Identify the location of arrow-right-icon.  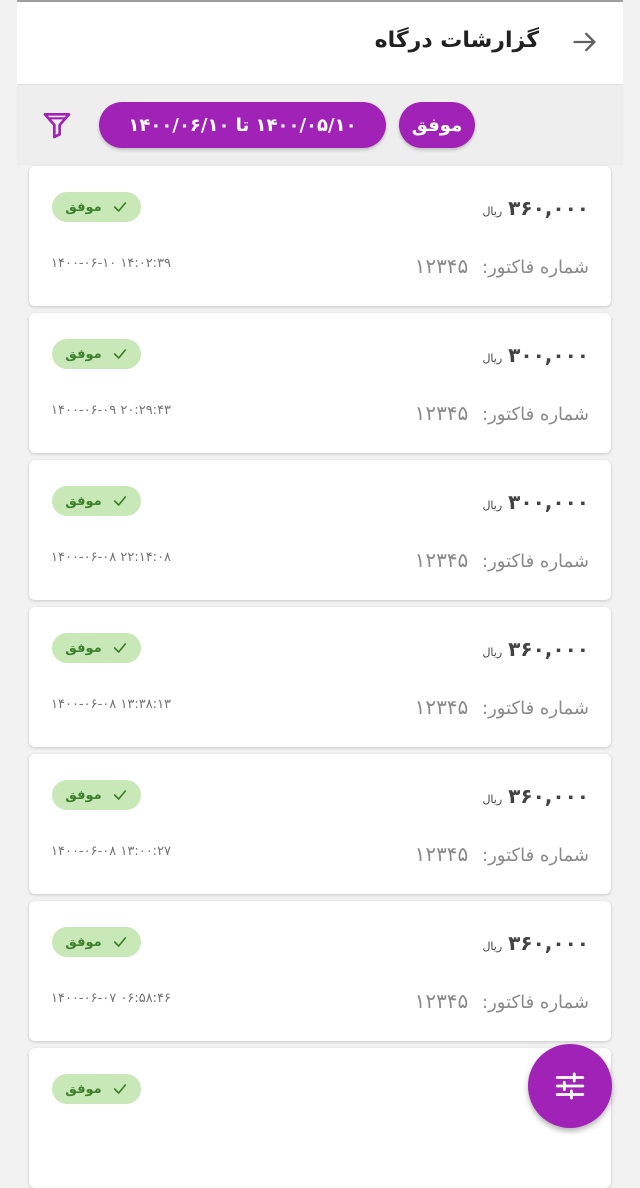
(584, 42).